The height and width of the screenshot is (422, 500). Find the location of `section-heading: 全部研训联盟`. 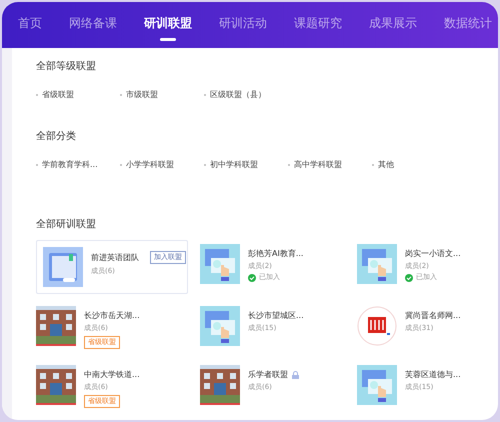

section-heading: 全部研训联盟 is located at coordinates (66, 225).